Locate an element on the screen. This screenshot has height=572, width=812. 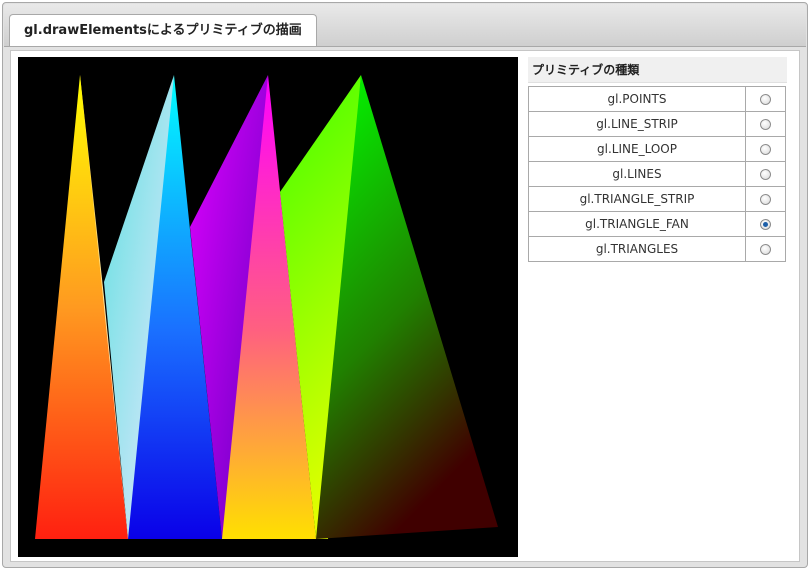
primitive-row: gl.POINTS is located at coordinates (657, 99).